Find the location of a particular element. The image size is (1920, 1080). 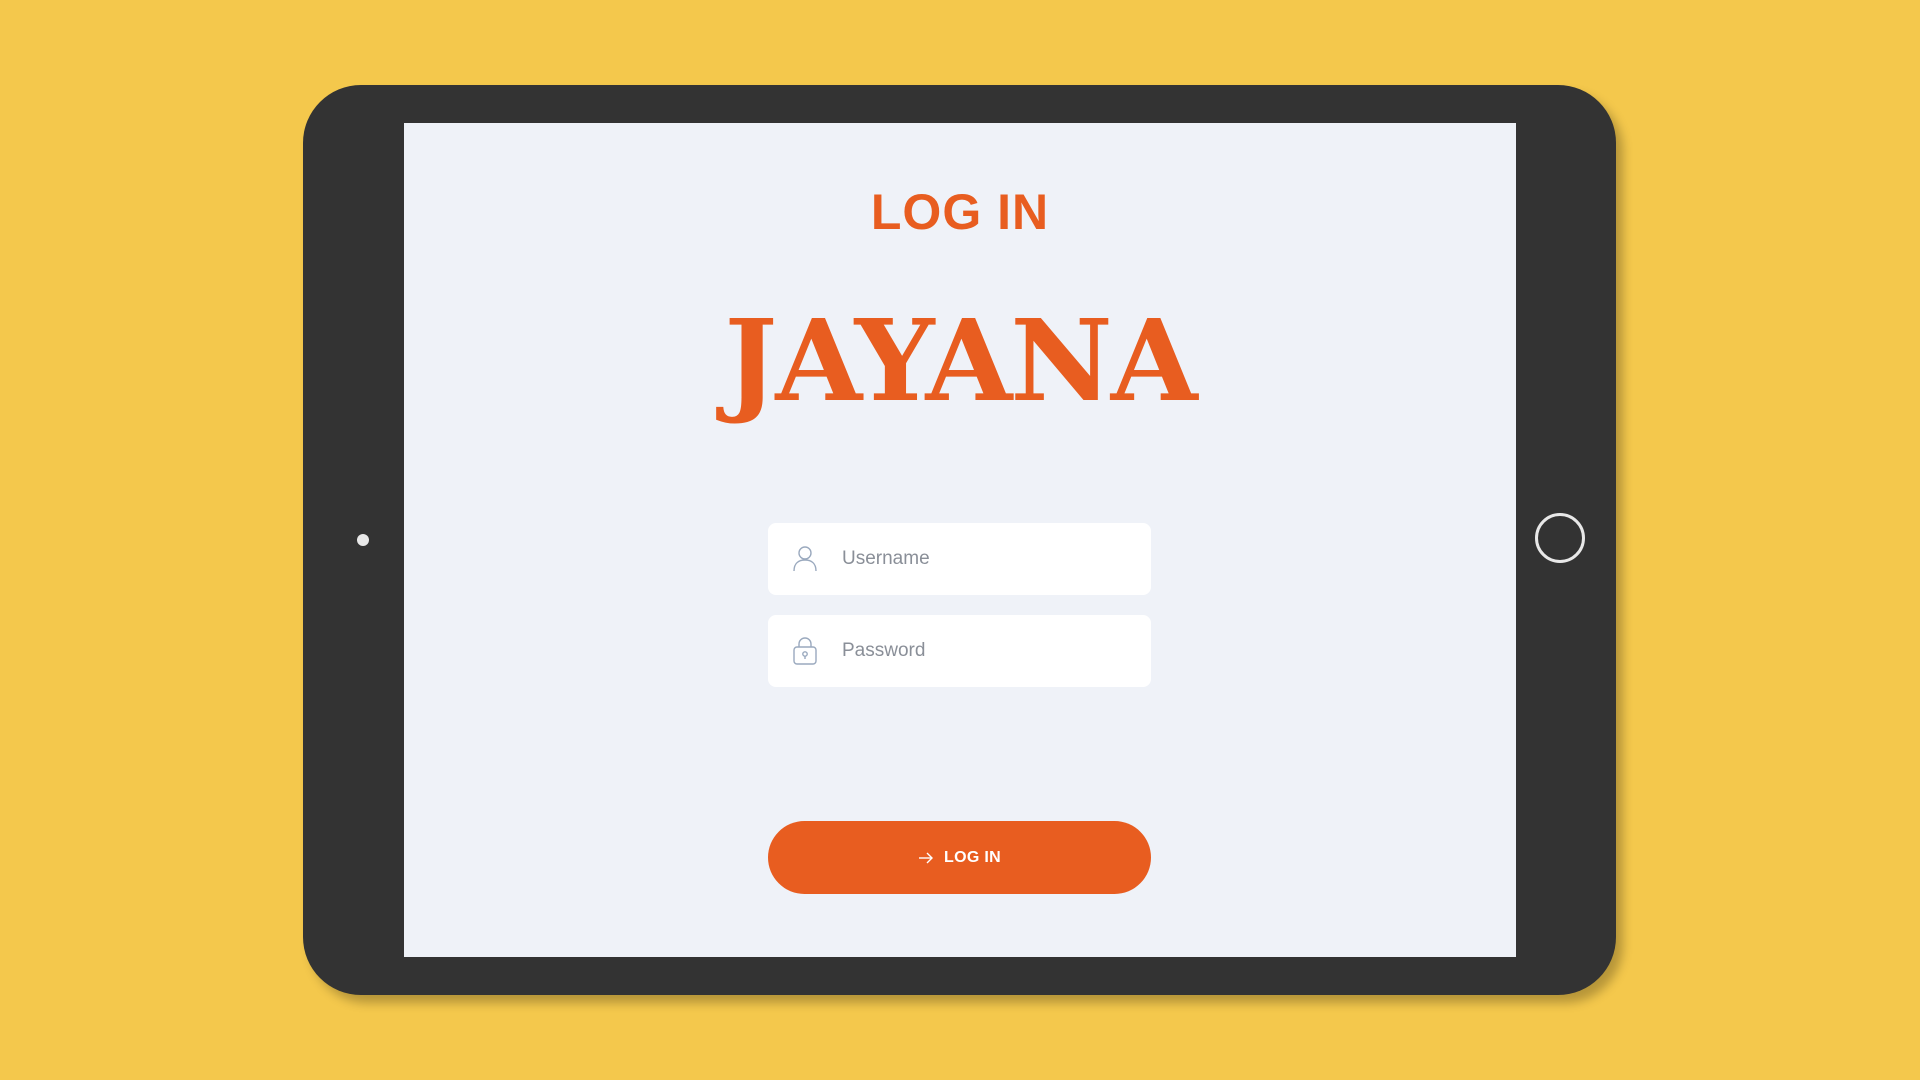

home-button is located at coordinates (1560, 538).